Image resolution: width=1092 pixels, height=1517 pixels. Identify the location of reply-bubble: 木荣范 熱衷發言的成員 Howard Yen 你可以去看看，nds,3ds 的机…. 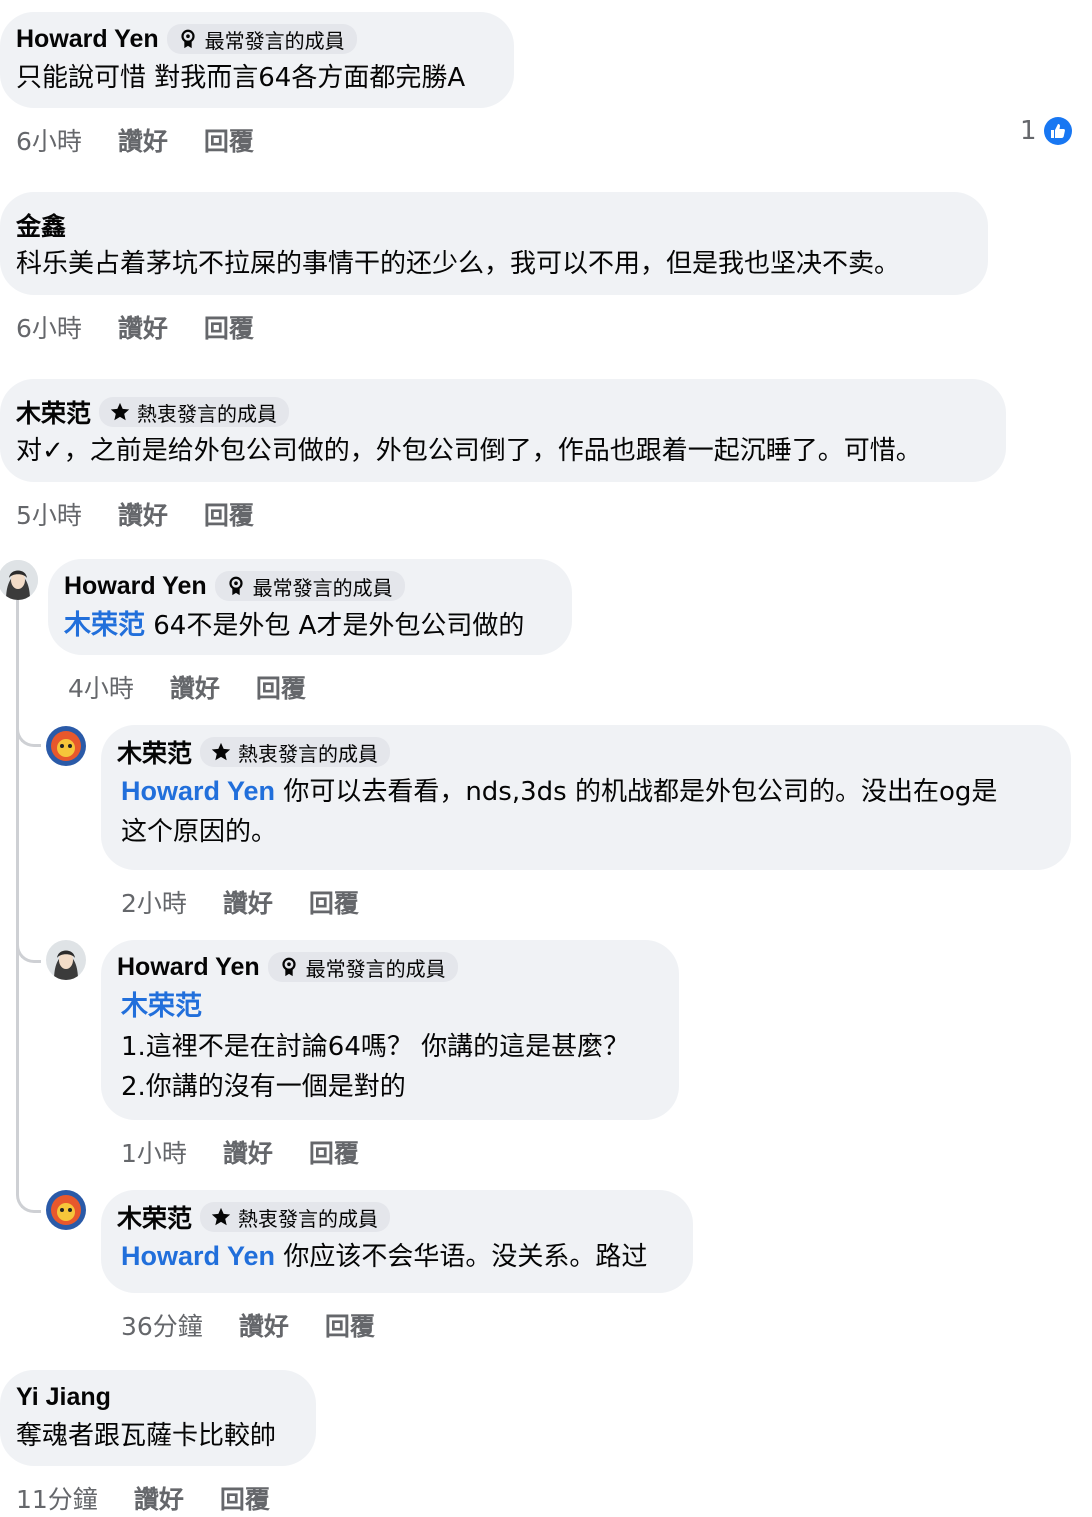
(586, 797).